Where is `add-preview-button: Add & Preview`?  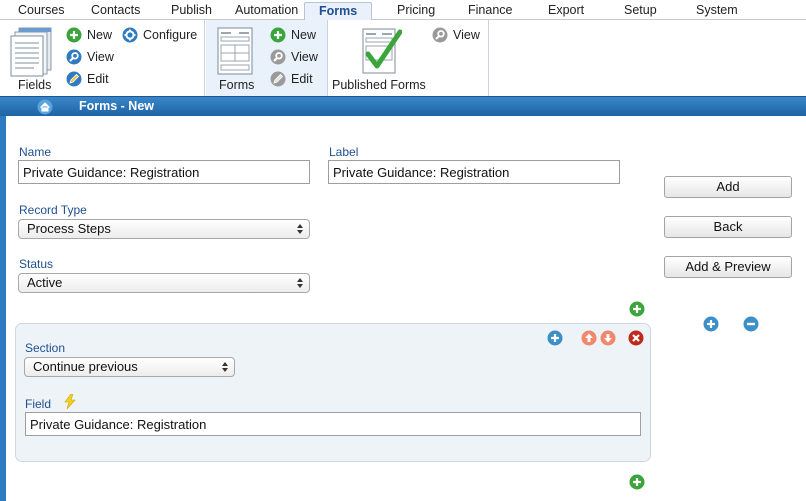
add-preview-button: Add & Preview is located at coordinates (728, 267).